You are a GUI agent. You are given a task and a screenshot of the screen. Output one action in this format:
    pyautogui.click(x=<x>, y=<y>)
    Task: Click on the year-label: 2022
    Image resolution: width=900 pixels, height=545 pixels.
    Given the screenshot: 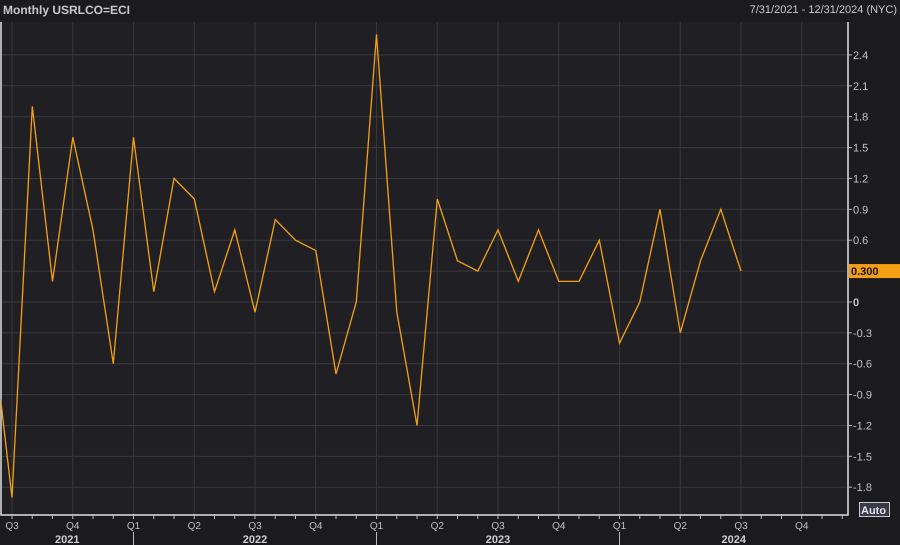 What is the action you would take?
    pyautogui.click(x=255, y=539)
    